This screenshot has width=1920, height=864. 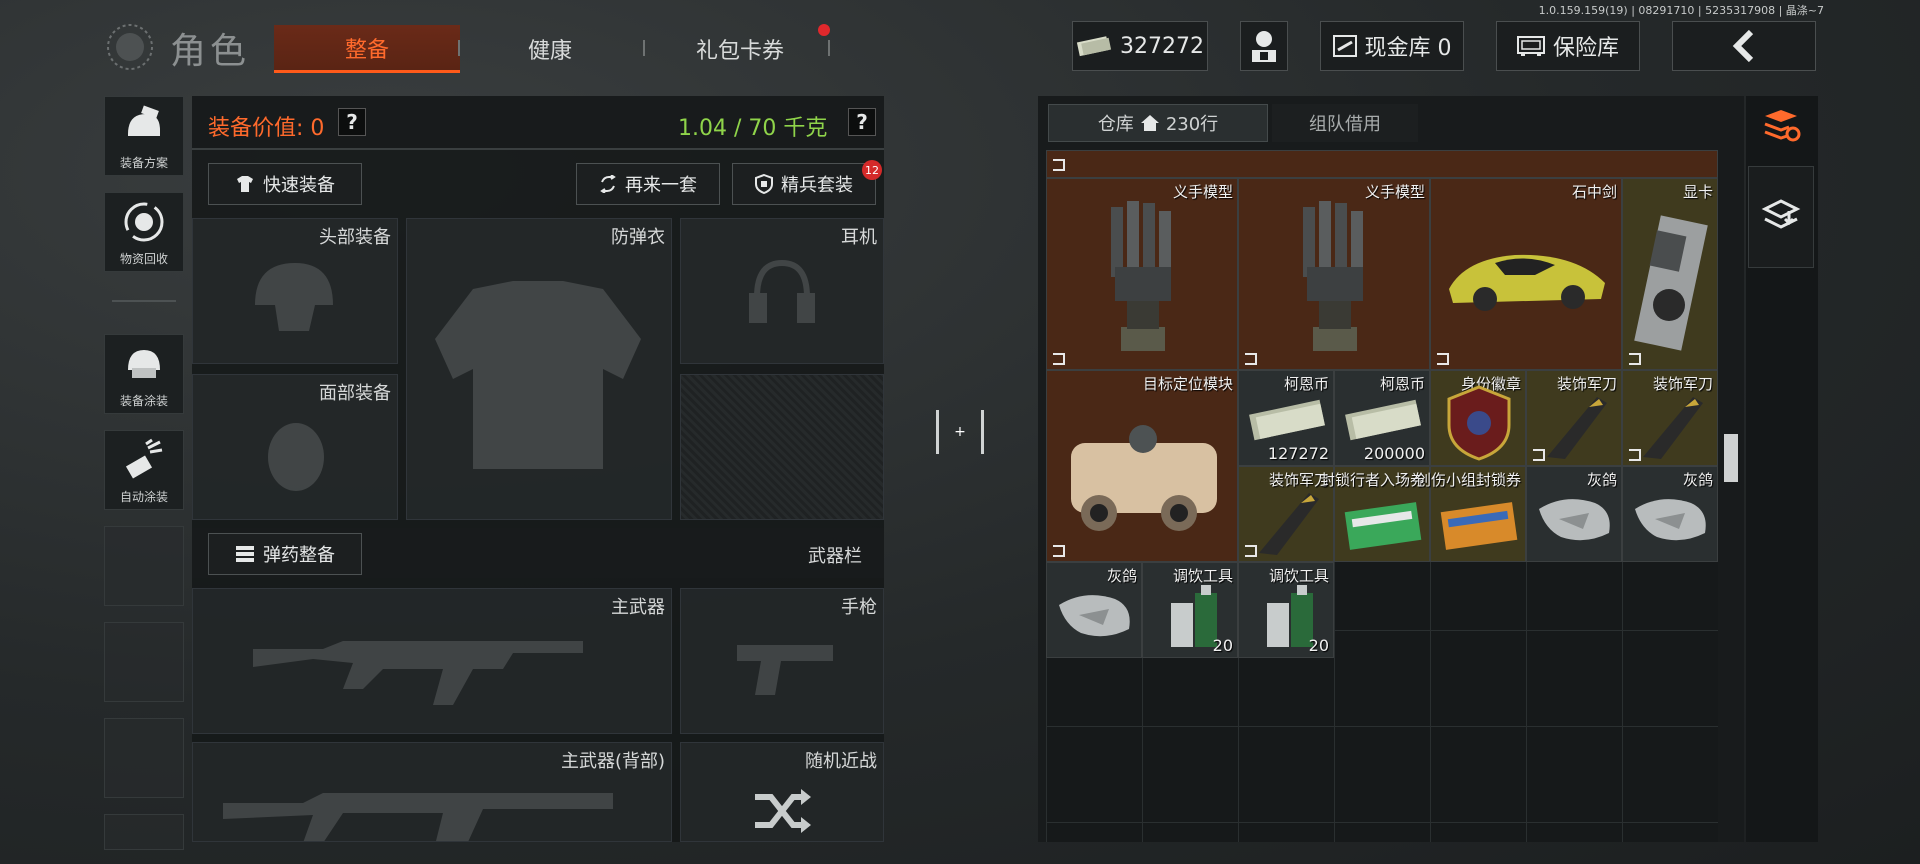 What do you see at coordinates (355, 237) in the screenshot?
I see `slot-label: 头部装备` at bounding box center [355, 237].